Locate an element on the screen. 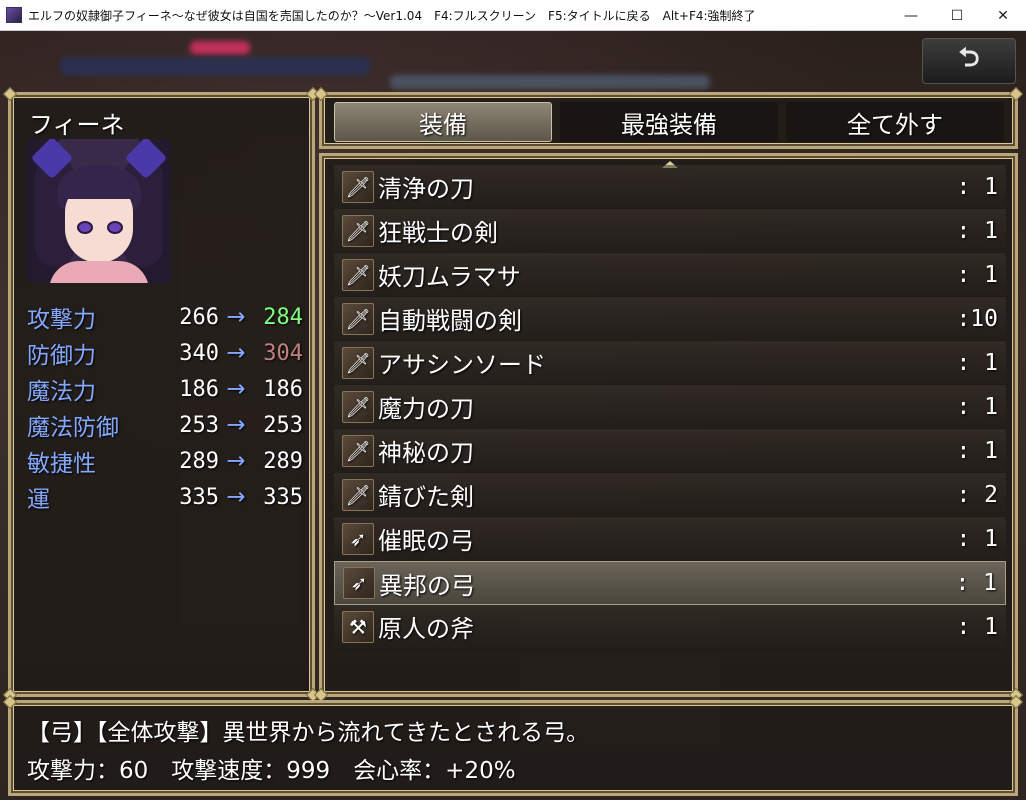 This screenshot has width=1026, height=800. item-name: 魔力の刀 is located at coordinates (426, 409).